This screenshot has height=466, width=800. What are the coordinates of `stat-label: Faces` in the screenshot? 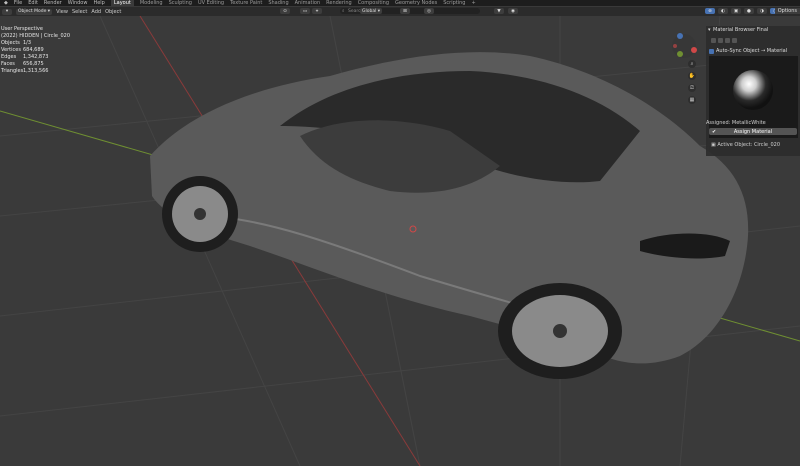 It's located at (8, 64).